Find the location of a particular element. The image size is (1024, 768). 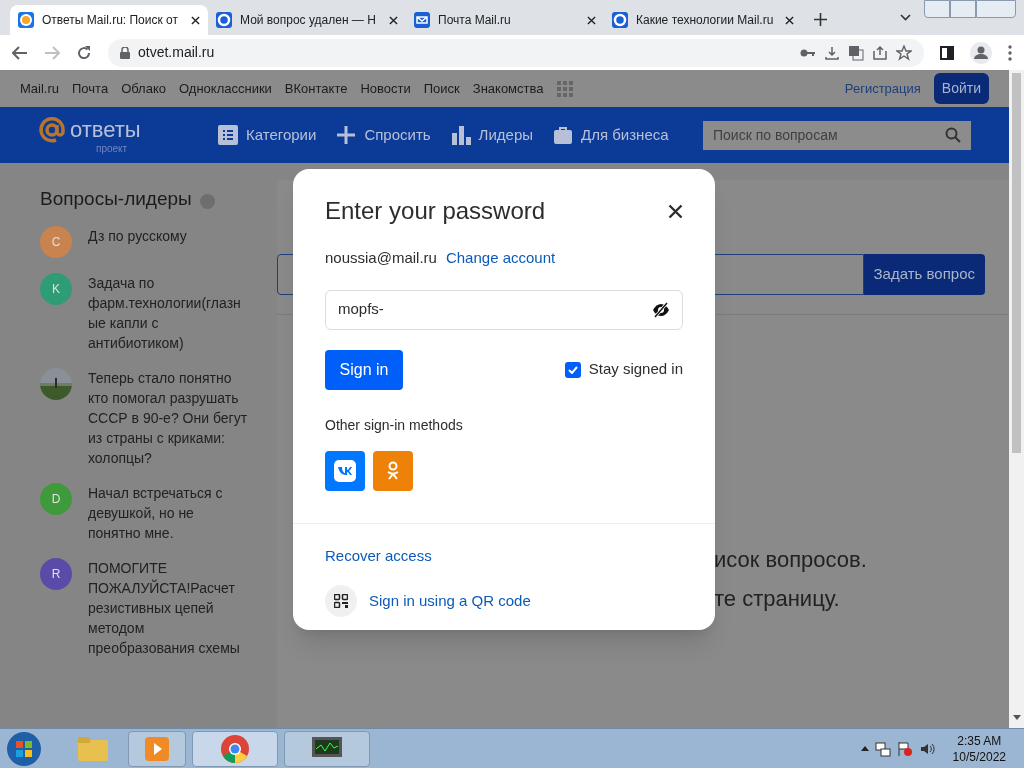

avatar: C is located at coordinates (56, 241).